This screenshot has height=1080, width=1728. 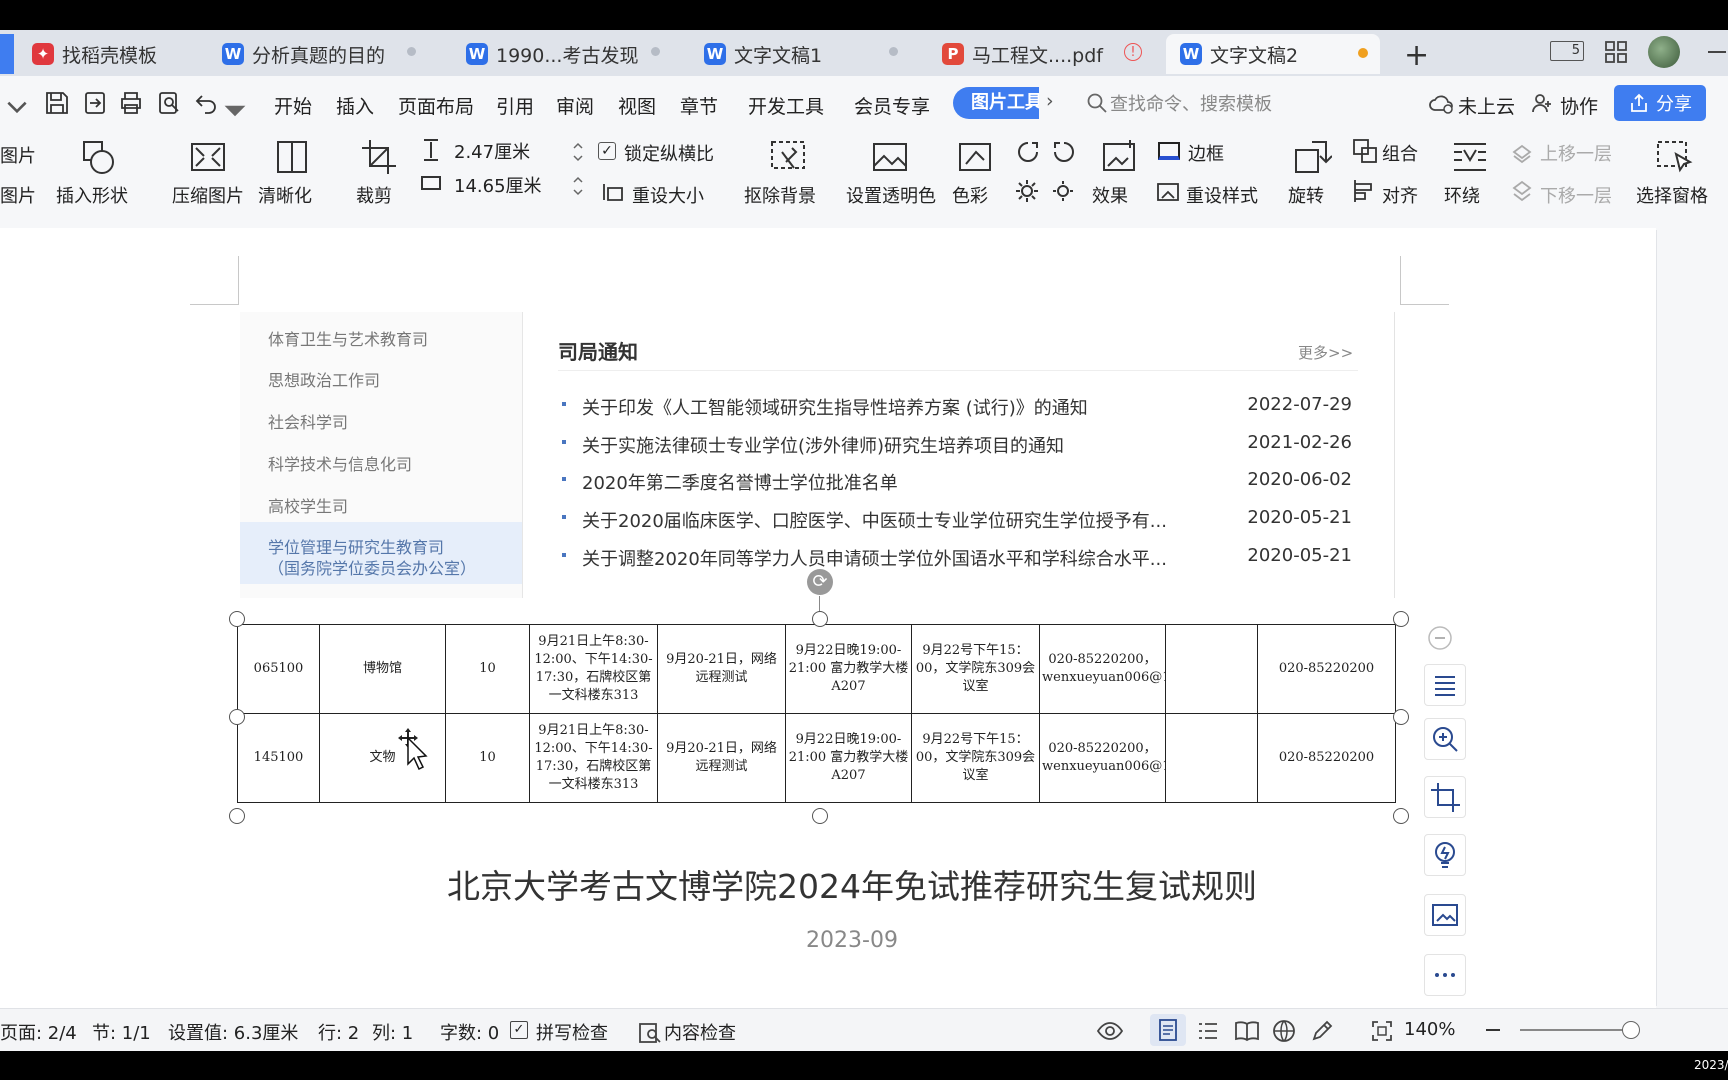 What do you see at coordinates (780, 195) in the screenshot?
I see `remove-background-button: 抠除背景` at bounding box center [780, 195].